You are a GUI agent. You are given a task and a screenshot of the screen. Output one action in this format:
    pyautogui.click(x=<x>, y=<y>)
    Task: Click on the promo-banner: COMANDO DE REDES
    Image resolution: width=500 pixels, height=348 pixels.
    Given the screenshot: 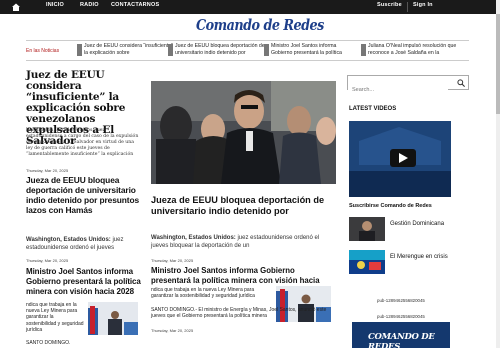 What is the action you would take?
    pyautogui.click(x=401, y=335)
    